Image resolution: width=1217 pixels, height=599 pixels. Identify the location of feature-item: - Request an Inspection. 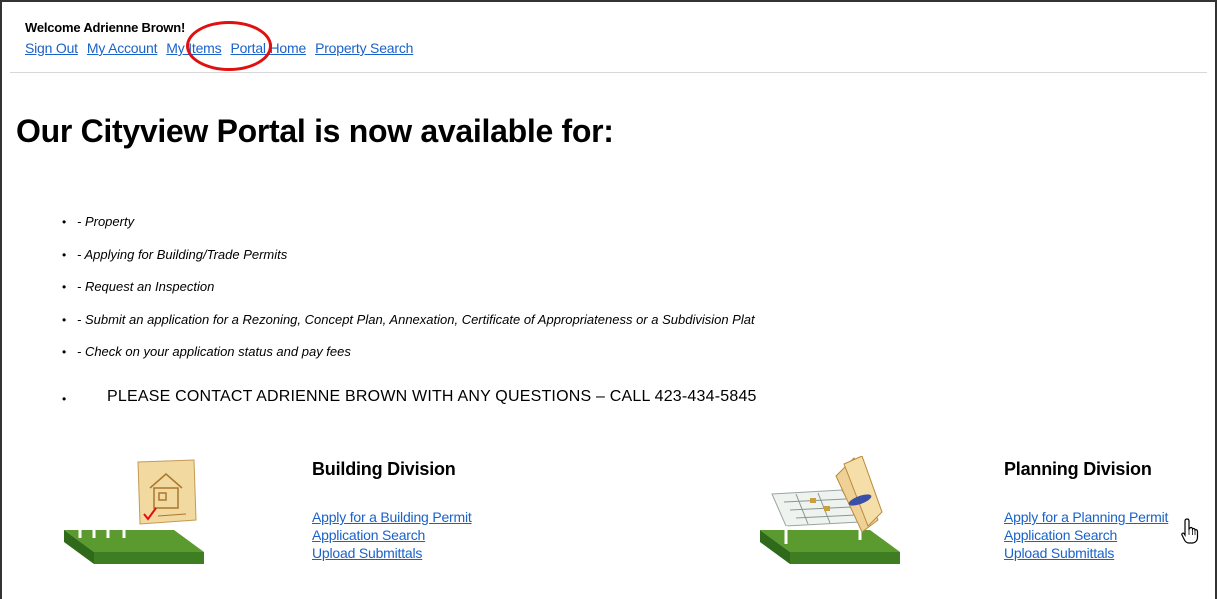
(408, 294).